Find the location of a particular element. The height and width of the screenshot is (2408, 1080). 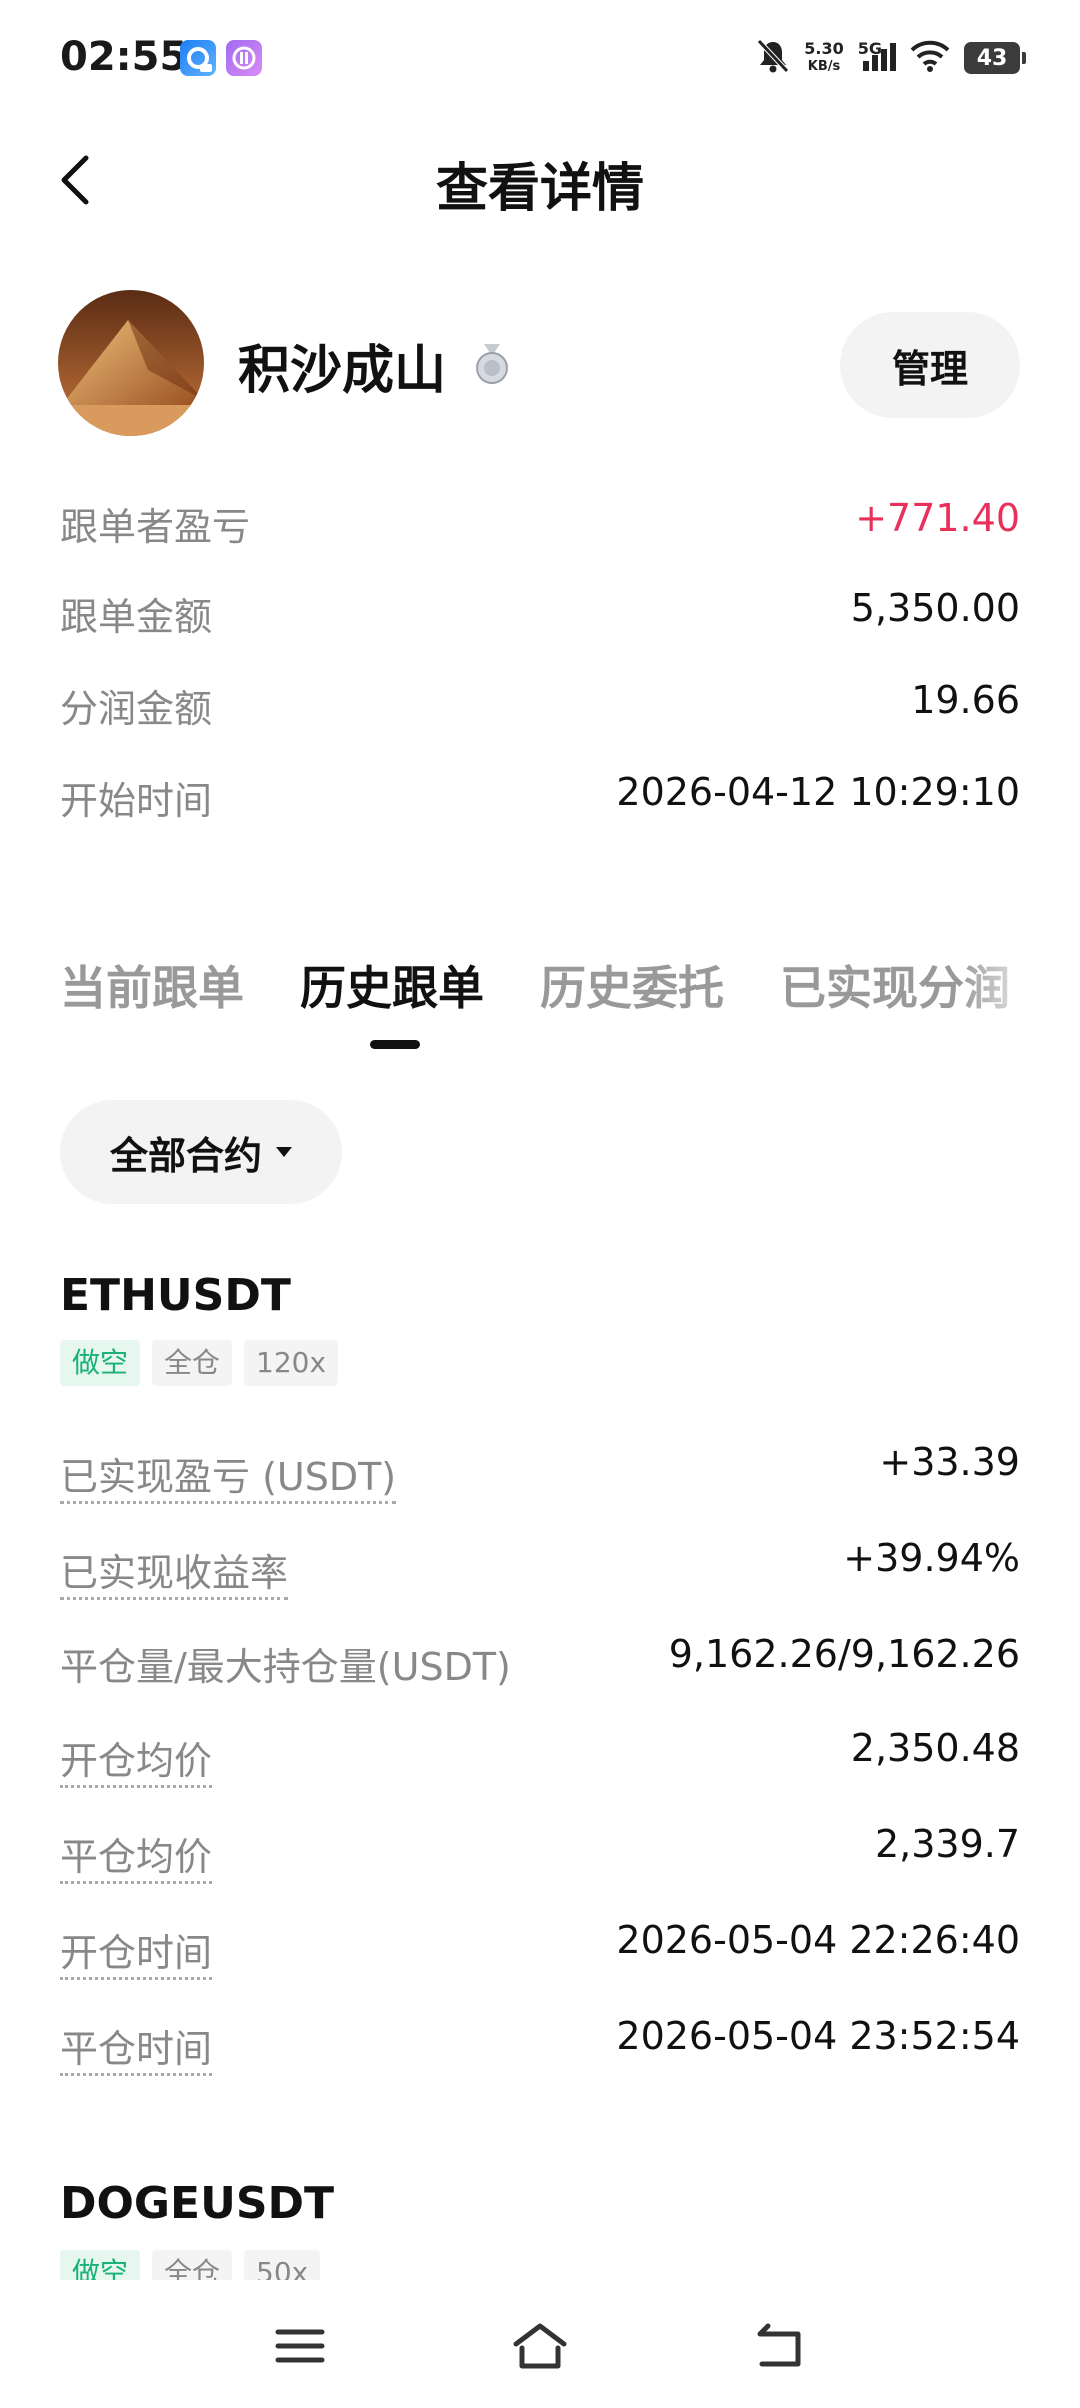

position-tags: 做空 全仓 120x is located at coordinates (199, 1363).